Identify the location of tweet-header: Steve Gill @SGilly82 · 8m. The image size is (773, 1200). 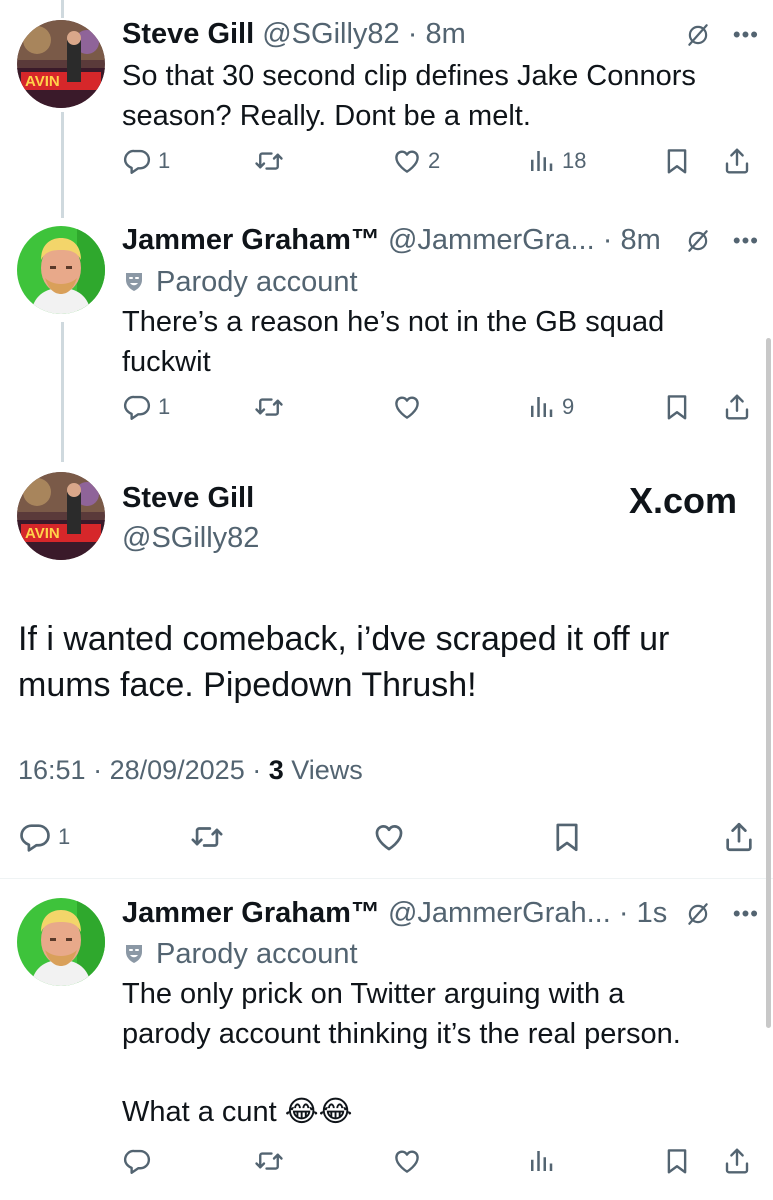
(294, 34).